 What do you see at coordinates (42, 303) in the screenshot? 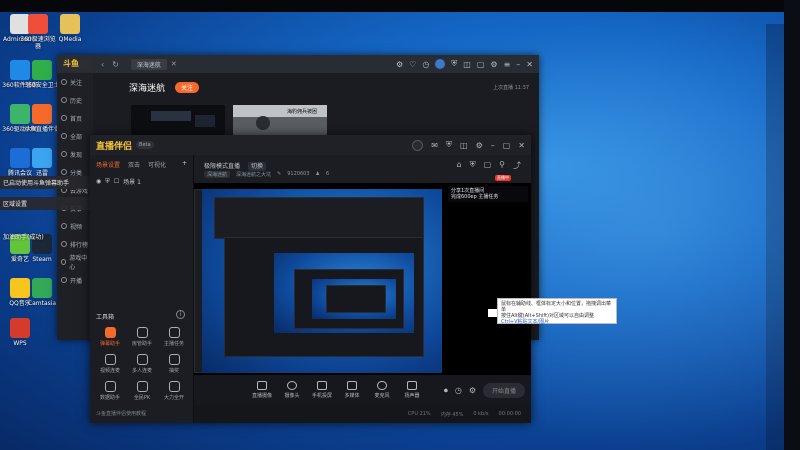
I see `desktop-icon-label: Camtasia` at bounding box center [42, 303].